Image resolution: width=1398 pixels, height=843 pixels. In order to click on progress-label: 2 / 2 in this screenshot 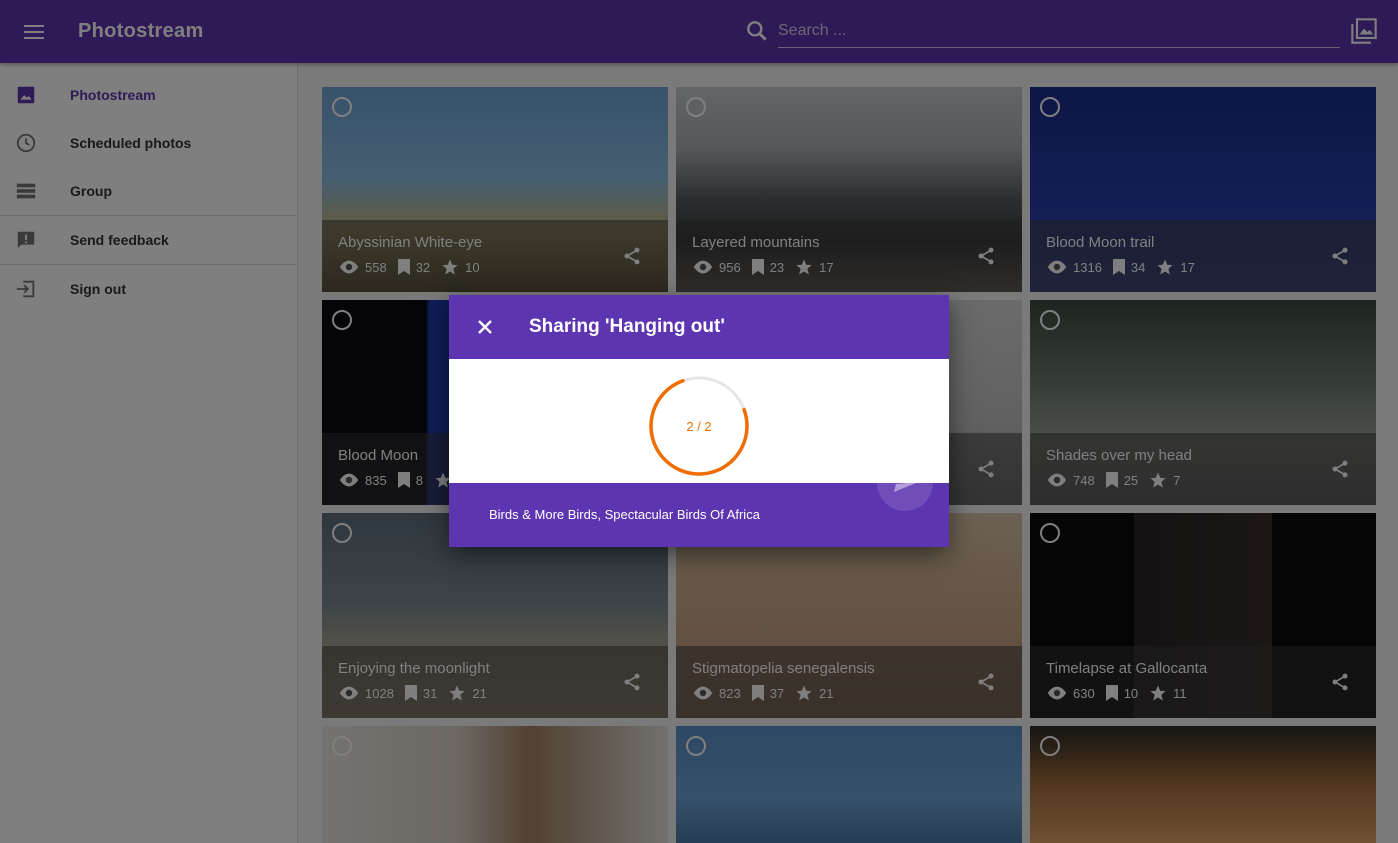, I will do `click(699, 426)`.